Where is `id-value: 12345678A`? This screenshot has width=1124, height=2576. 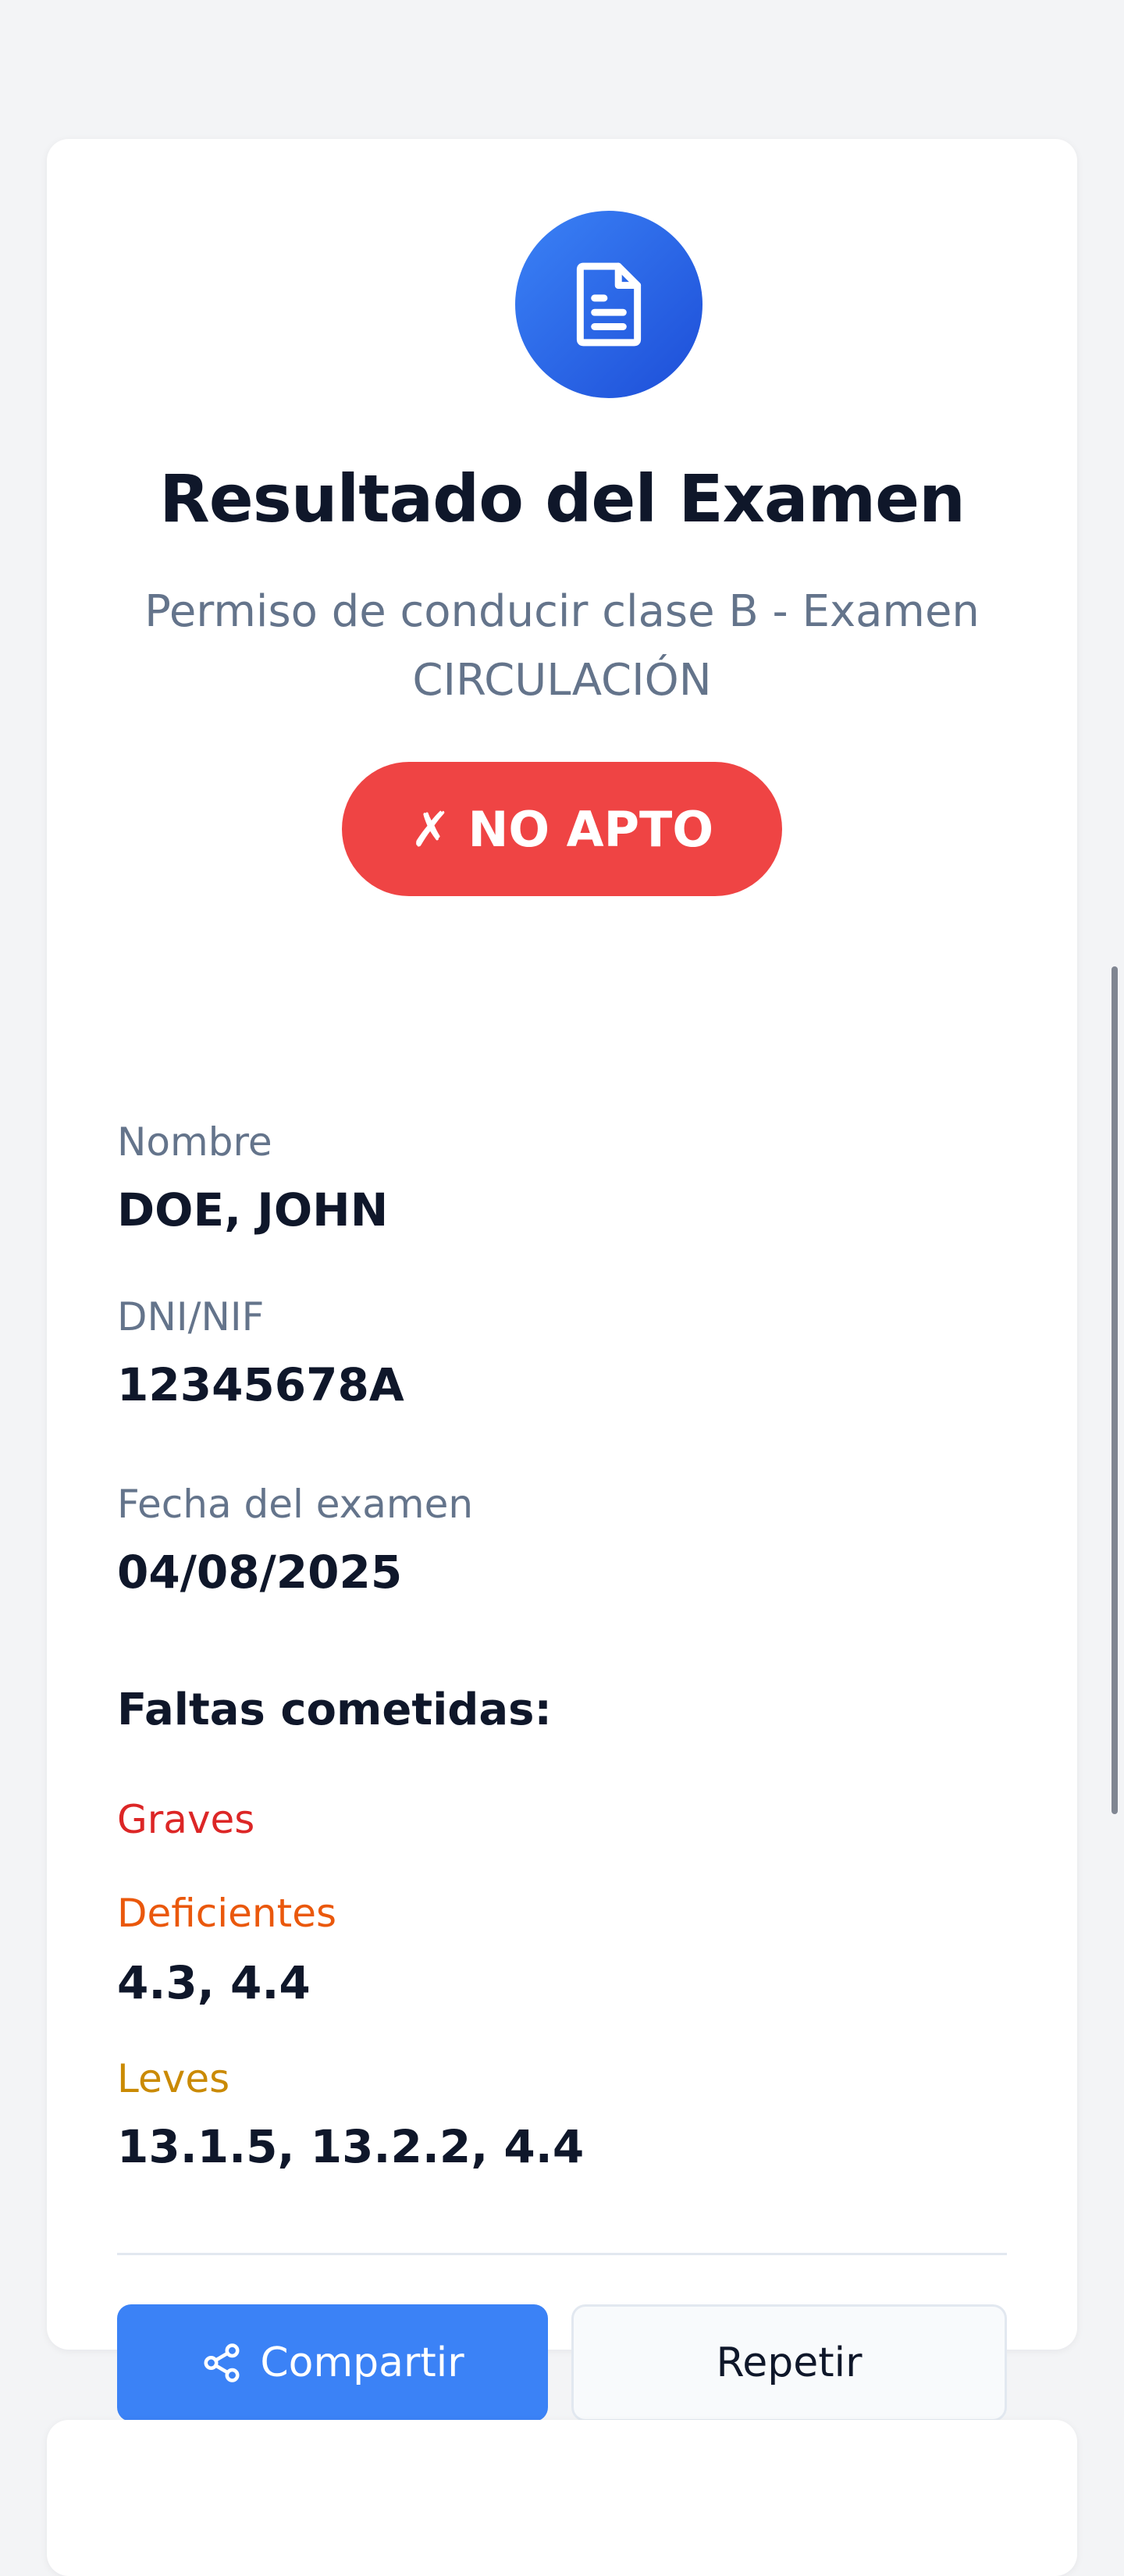 id-value: 12345678A is located at coordinates (260, 1384).